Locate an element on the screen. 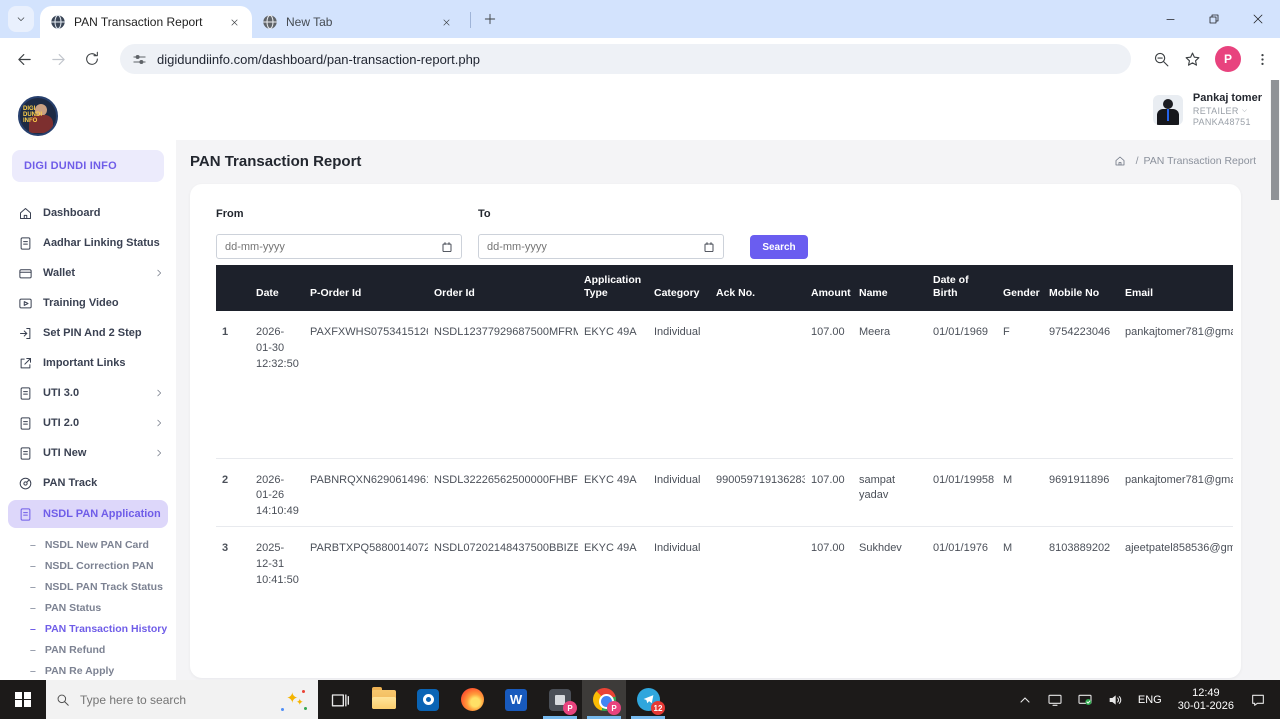 Image resolution: width=1280 pixels, height=719 pixels. system-tray: ENG 12:49 30-01-2026 is located at coordinates (1145, 699).